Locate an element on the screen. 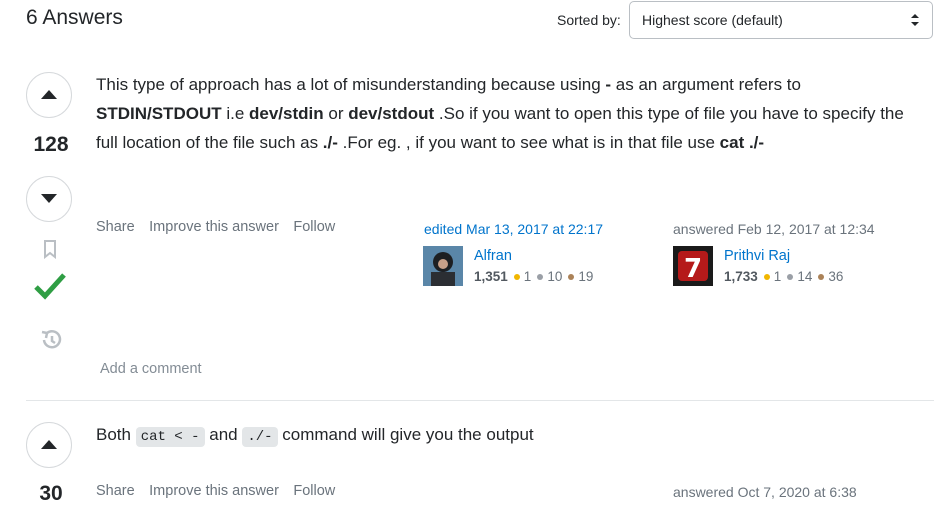  history-icon is located at coordinates (51, 340).